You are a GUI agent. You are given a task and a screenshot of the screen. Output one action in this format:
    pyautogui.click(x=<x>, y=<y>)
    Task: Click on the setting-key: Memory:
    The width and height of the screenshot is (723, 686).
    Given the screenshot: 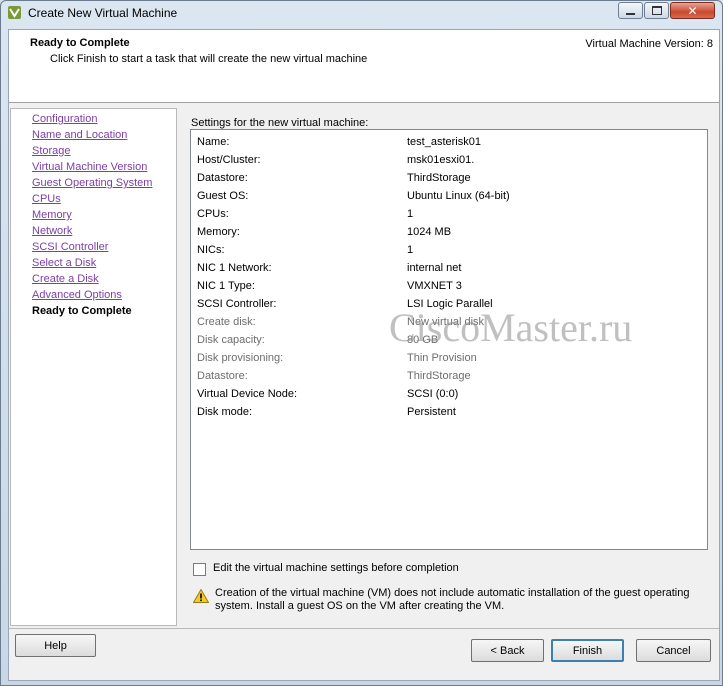 What is the action you would take?
    pyautogui.click(x=218, y=232)
    